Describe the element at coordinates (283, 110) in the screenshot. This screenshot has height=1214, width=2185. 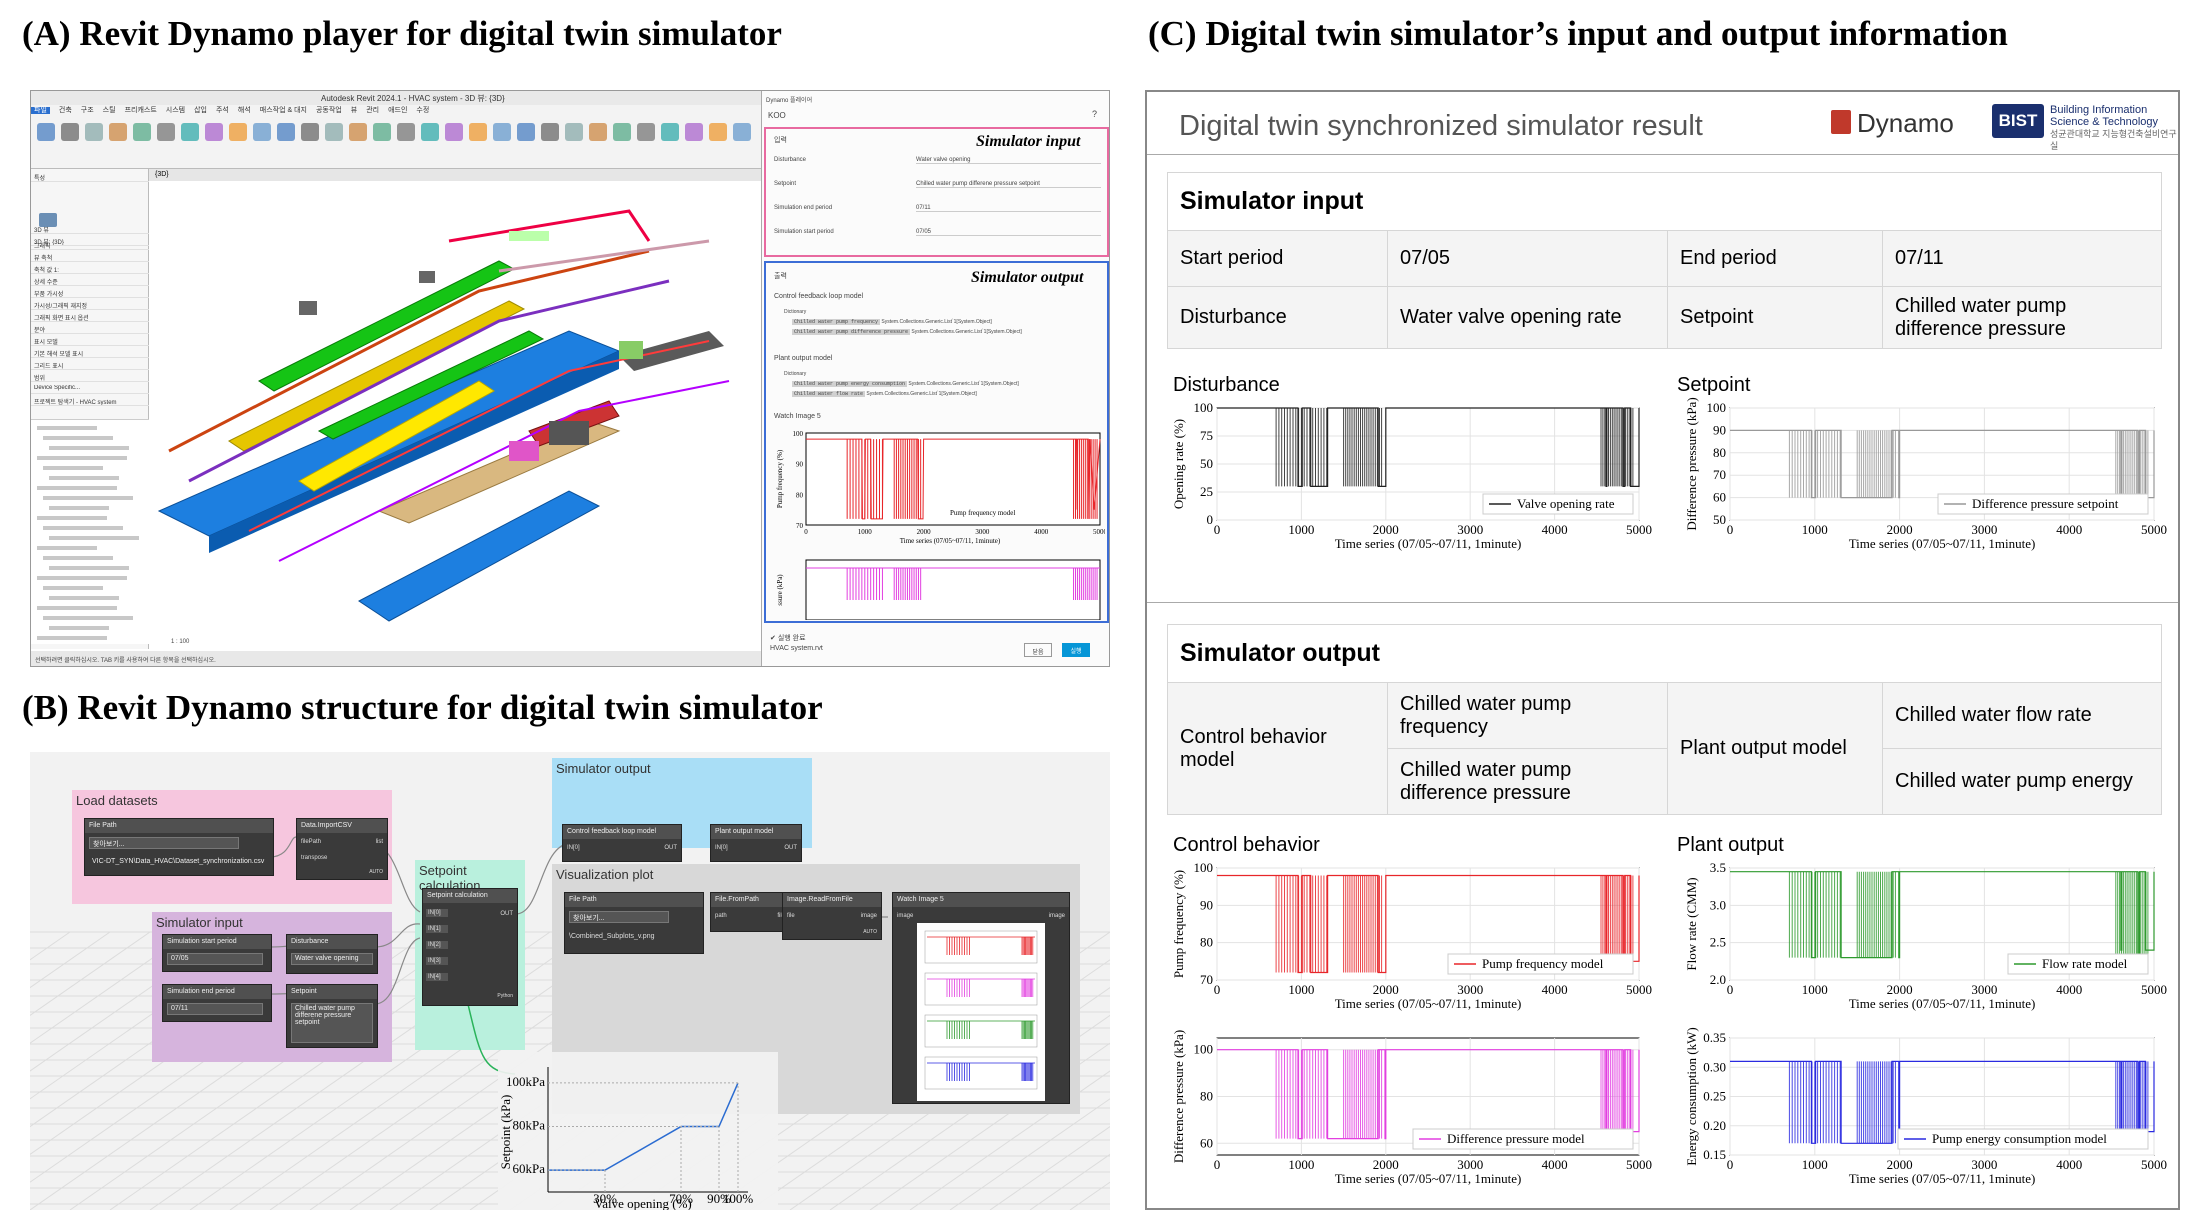
I see `ribbon-tab: 매스작업 & 대지` at that location.